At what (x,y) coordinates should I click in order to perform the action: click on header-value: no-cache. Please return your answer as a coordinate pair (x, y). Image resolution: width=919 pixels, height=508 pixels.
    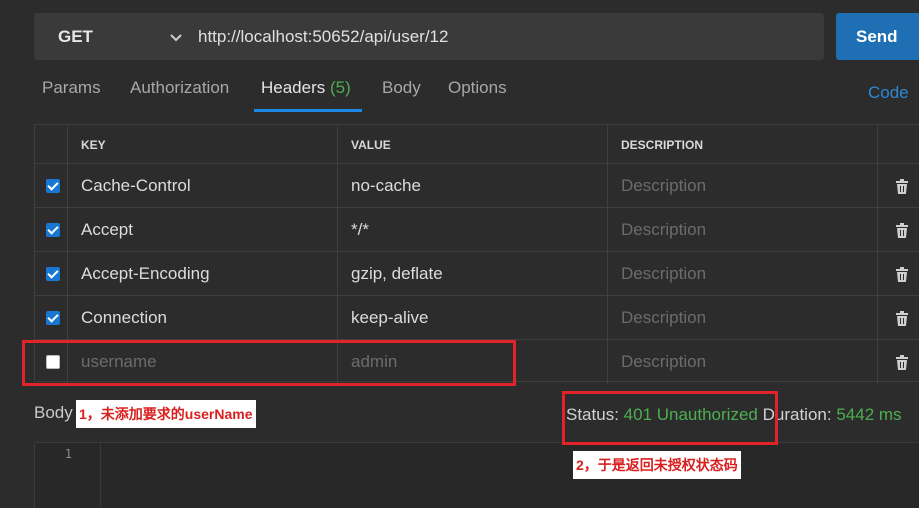
    Looking at the image, I should click on (386, 185).